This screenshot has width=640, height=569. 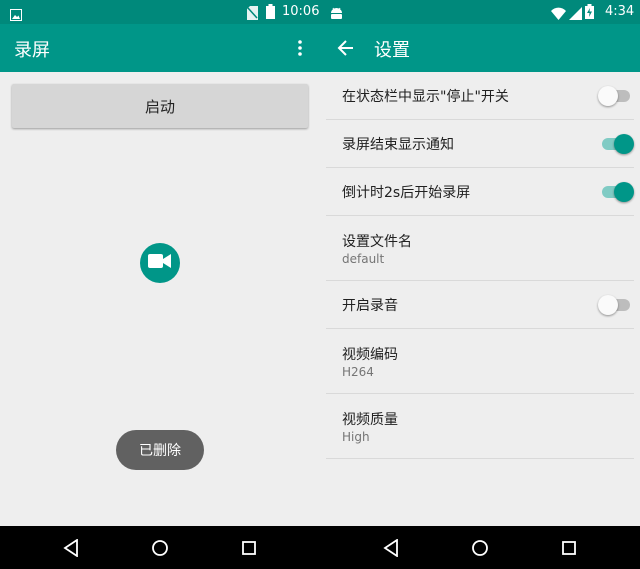 I want to click on wifi-icon, so click(x=558, y=14).